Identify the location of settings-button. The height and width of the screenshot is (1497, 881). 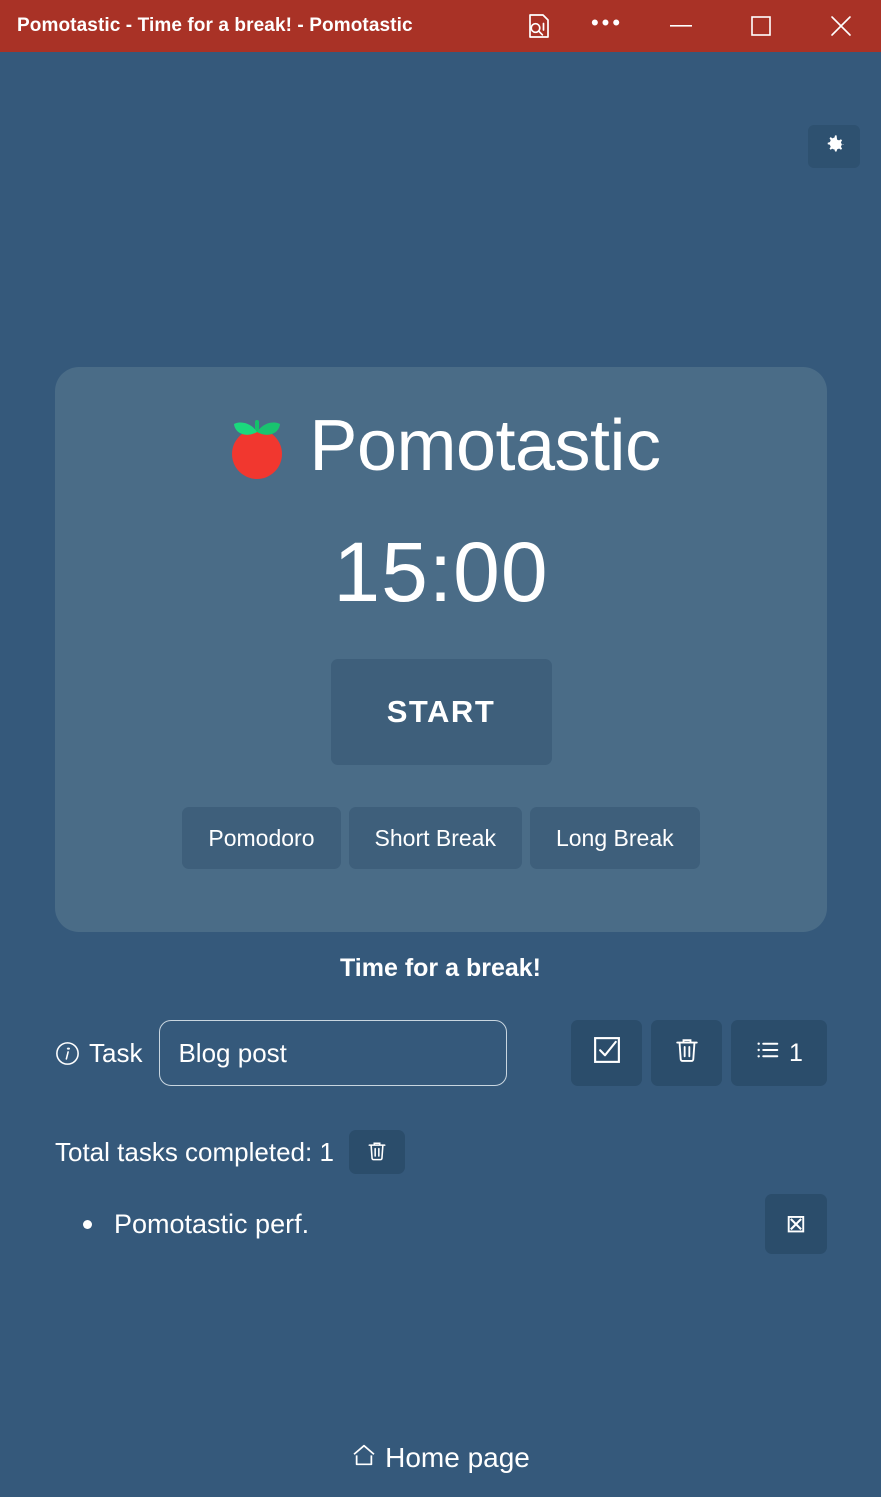
(834, 146).